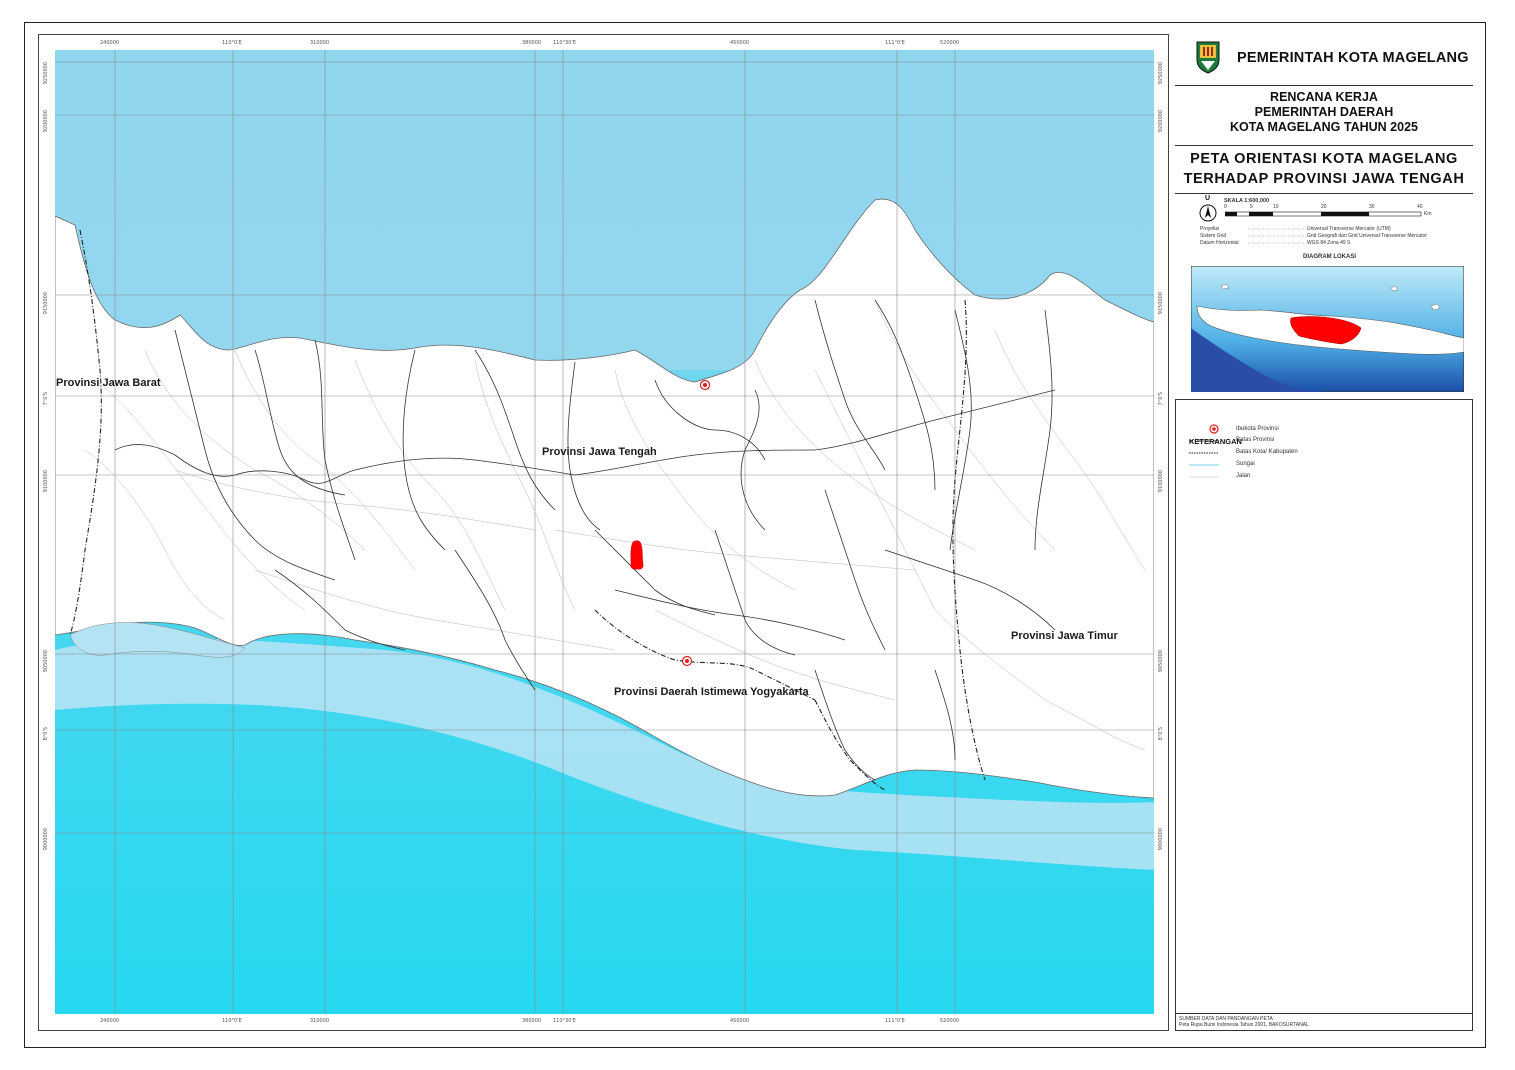 The width and height of the screenshot is (1515, 1070). Describe the element at coordinates (46, 73) in the screenshot. I see `tick-left-1: 9250000` at that location.